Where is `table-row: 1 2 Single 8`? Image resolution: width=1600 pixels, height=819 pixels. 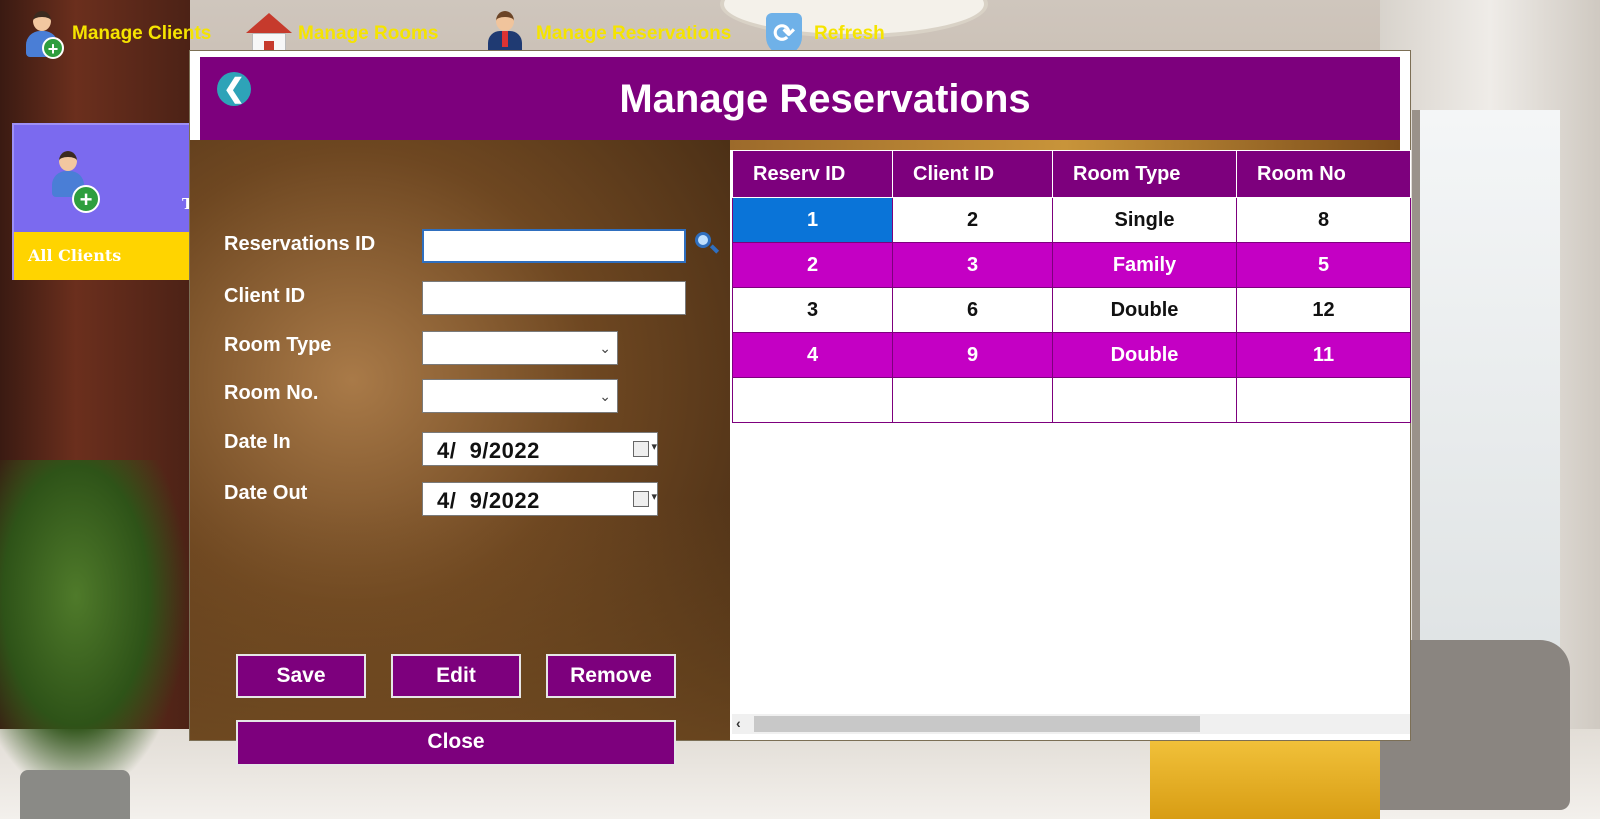
table-row: 1 2 Single 8 is located at coordinates (1071, 220).